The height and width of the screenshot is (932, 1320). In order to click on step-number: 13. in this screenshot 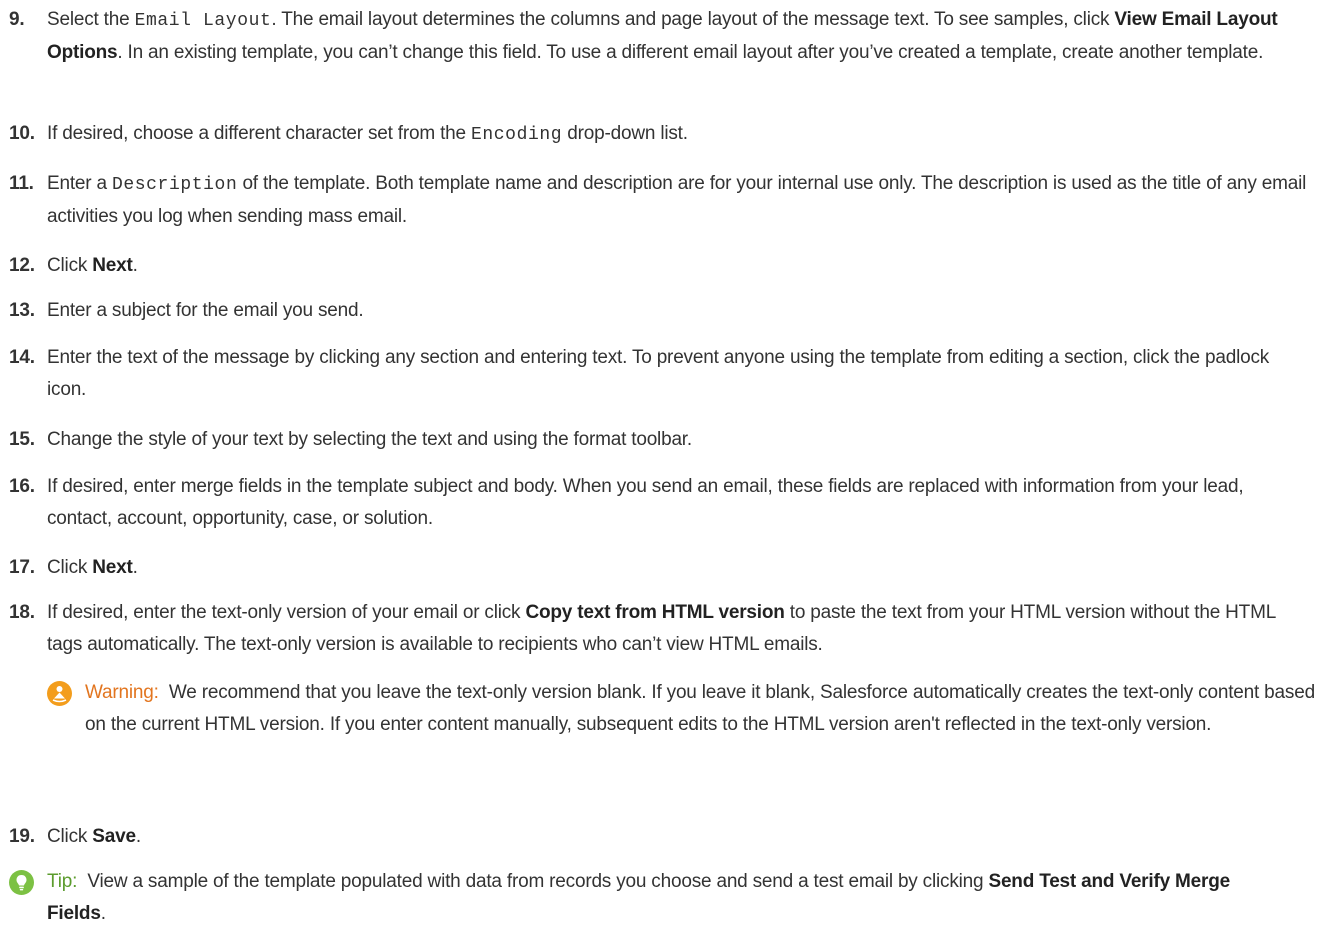, I will do `click(22, 310)`.